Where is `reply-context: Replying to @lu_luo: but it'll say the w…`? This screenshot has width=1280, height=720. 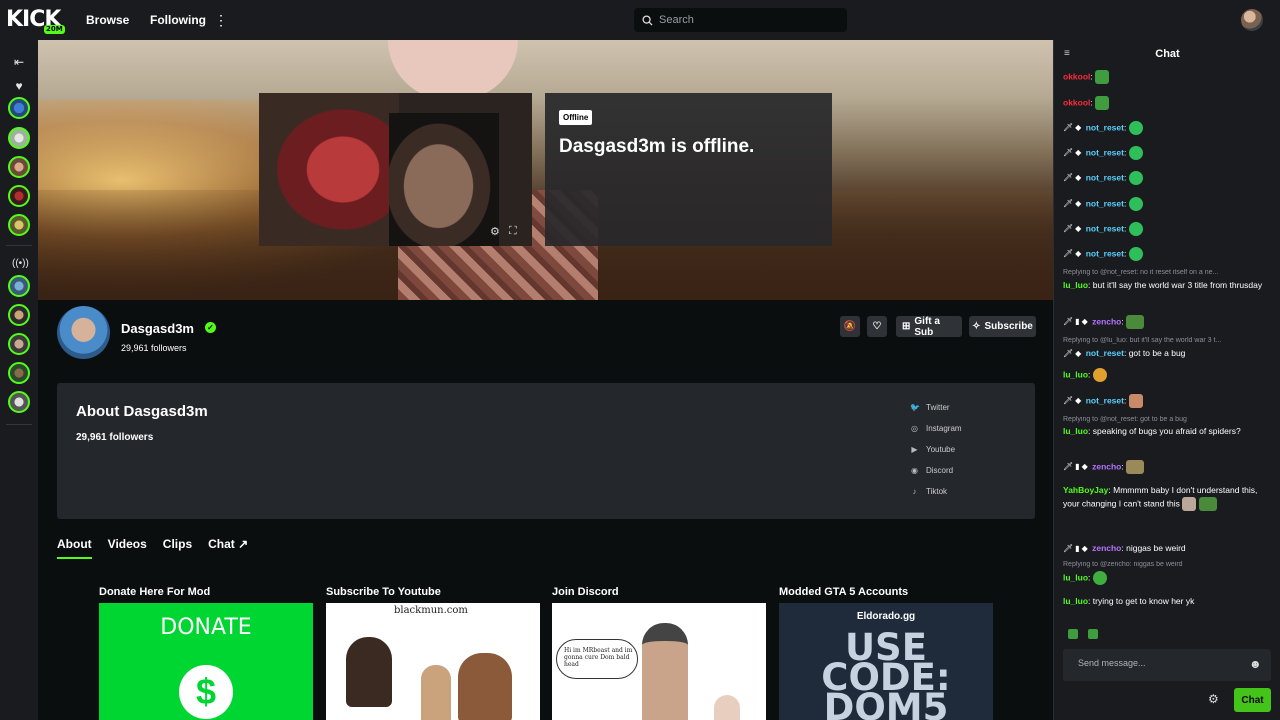 reply-context: Replying to @lu_luo: but it'll say the w… is located at coordinates (1168, 340).